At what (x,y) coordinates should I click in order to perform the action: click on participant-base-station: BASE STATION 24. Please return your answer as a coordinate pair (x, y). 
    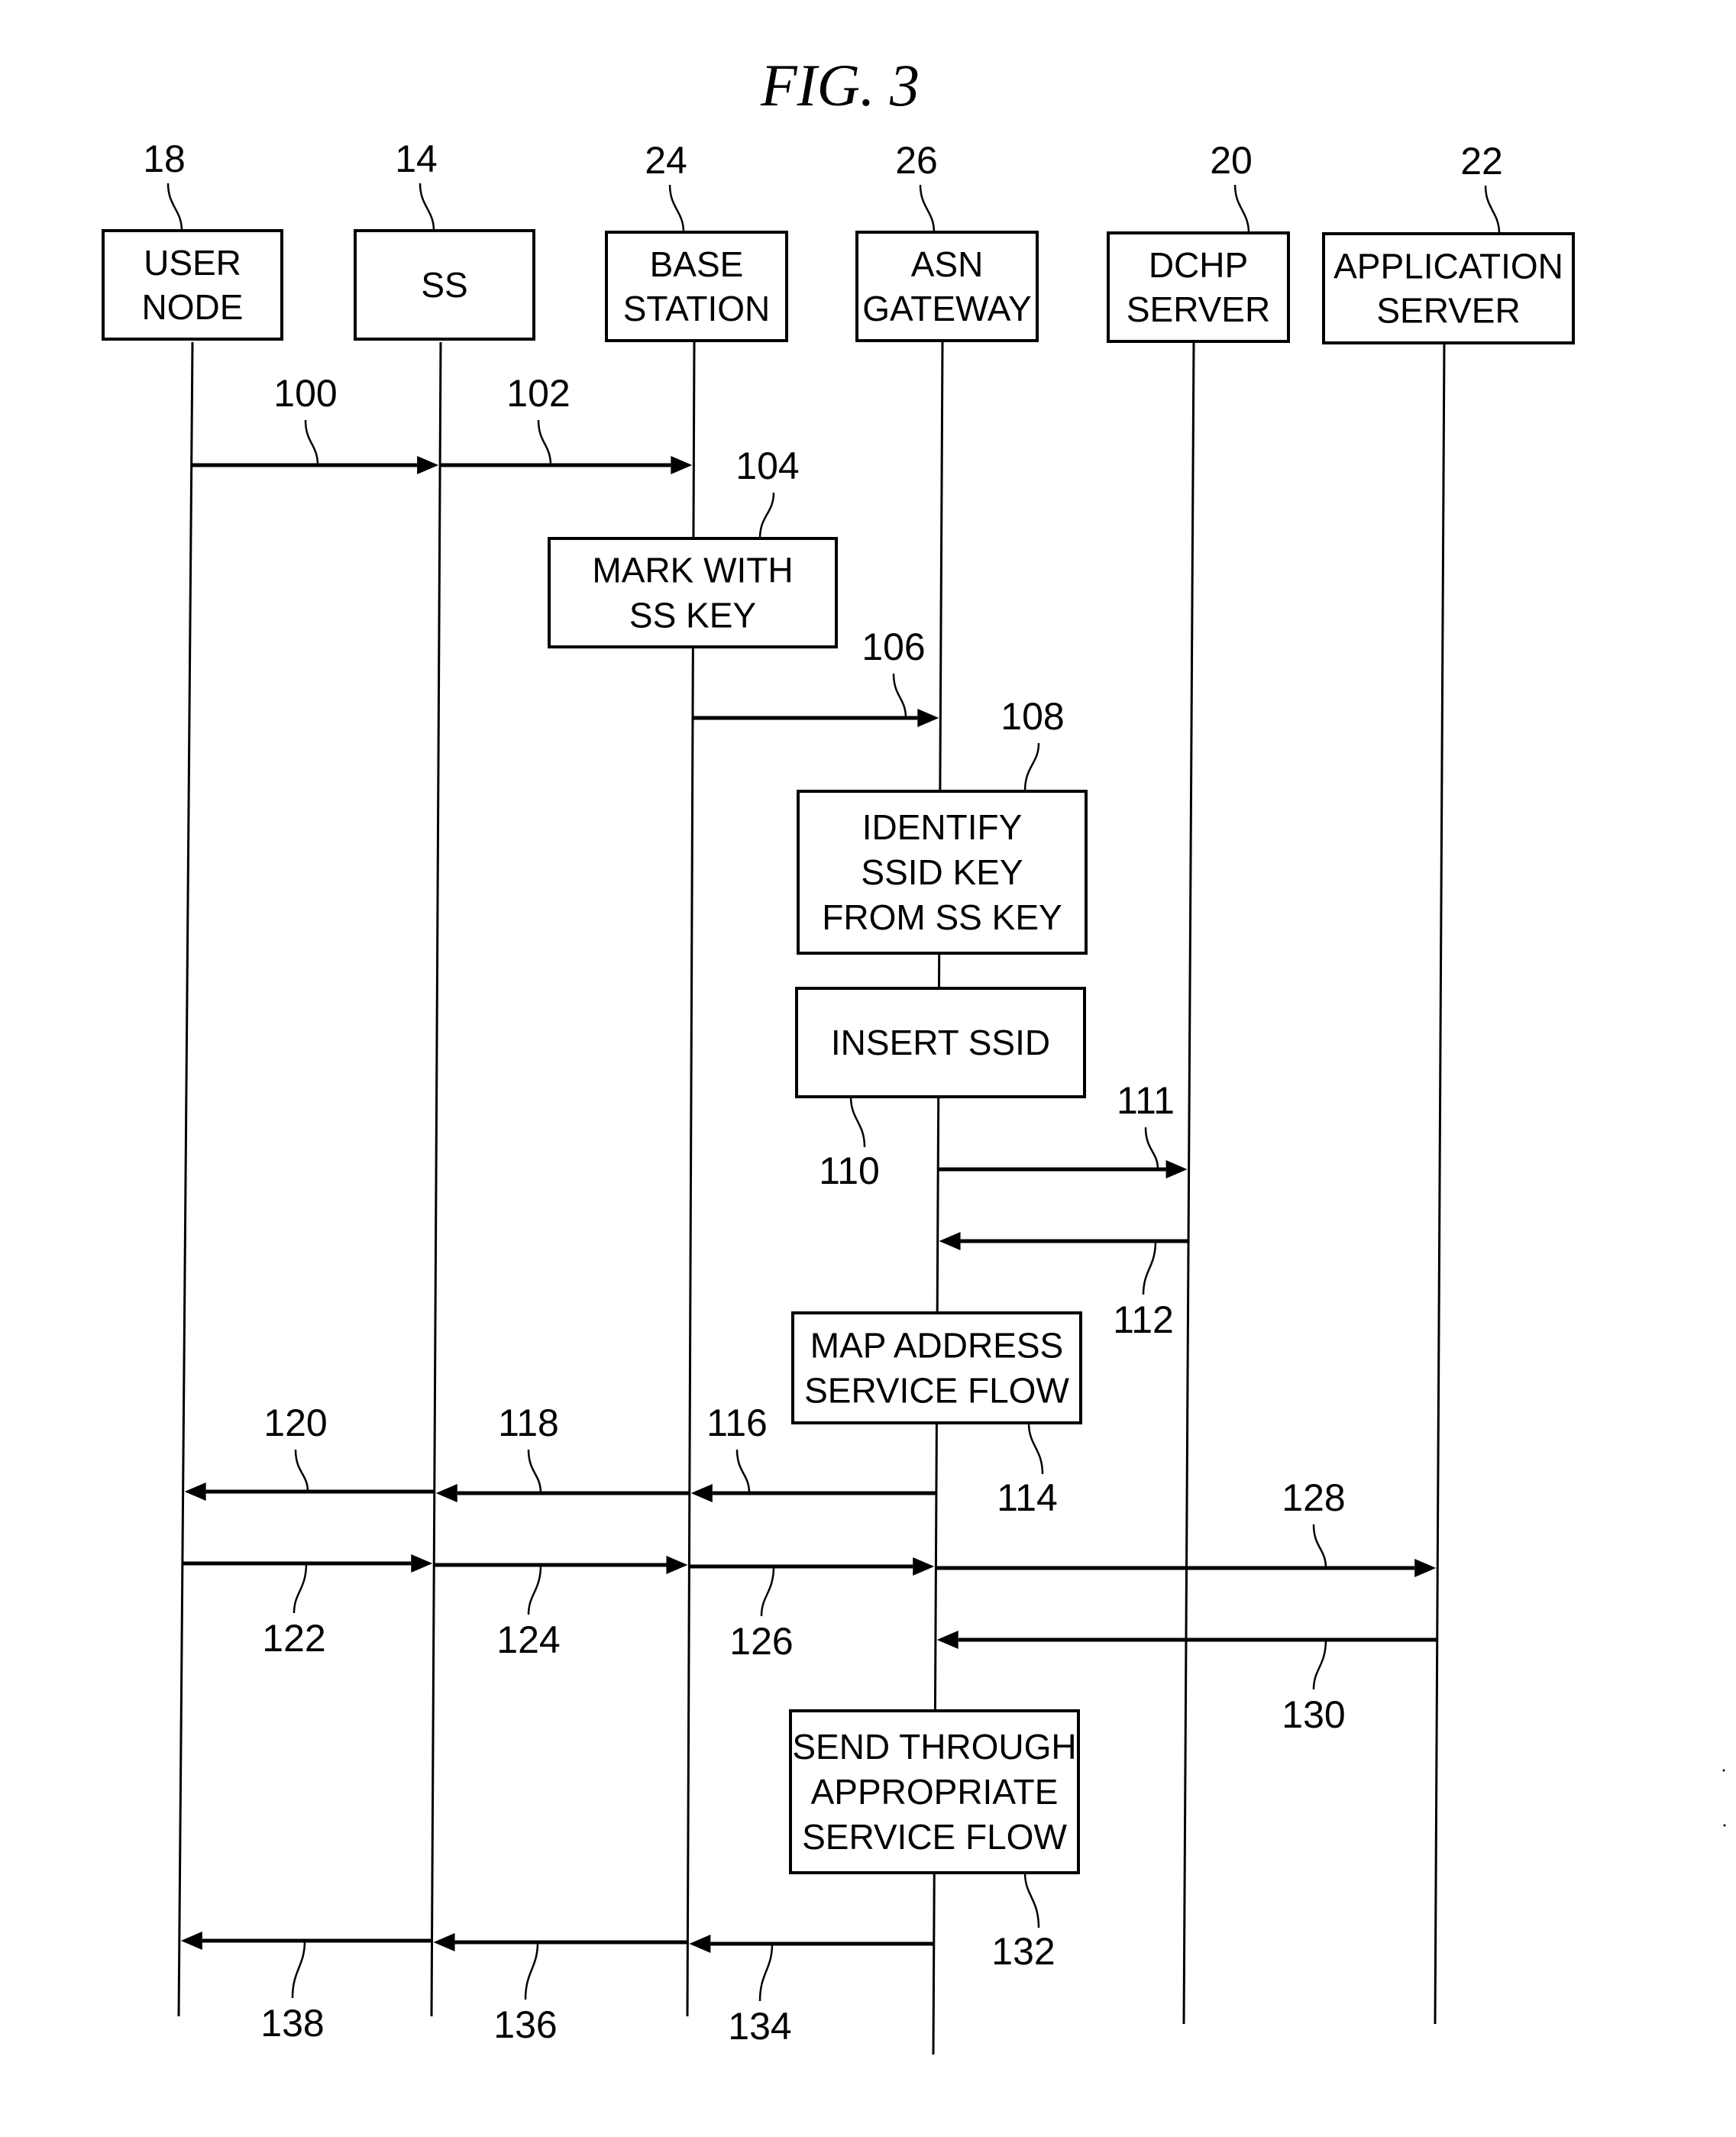
    Looking at the image, I should click on (697, 240).